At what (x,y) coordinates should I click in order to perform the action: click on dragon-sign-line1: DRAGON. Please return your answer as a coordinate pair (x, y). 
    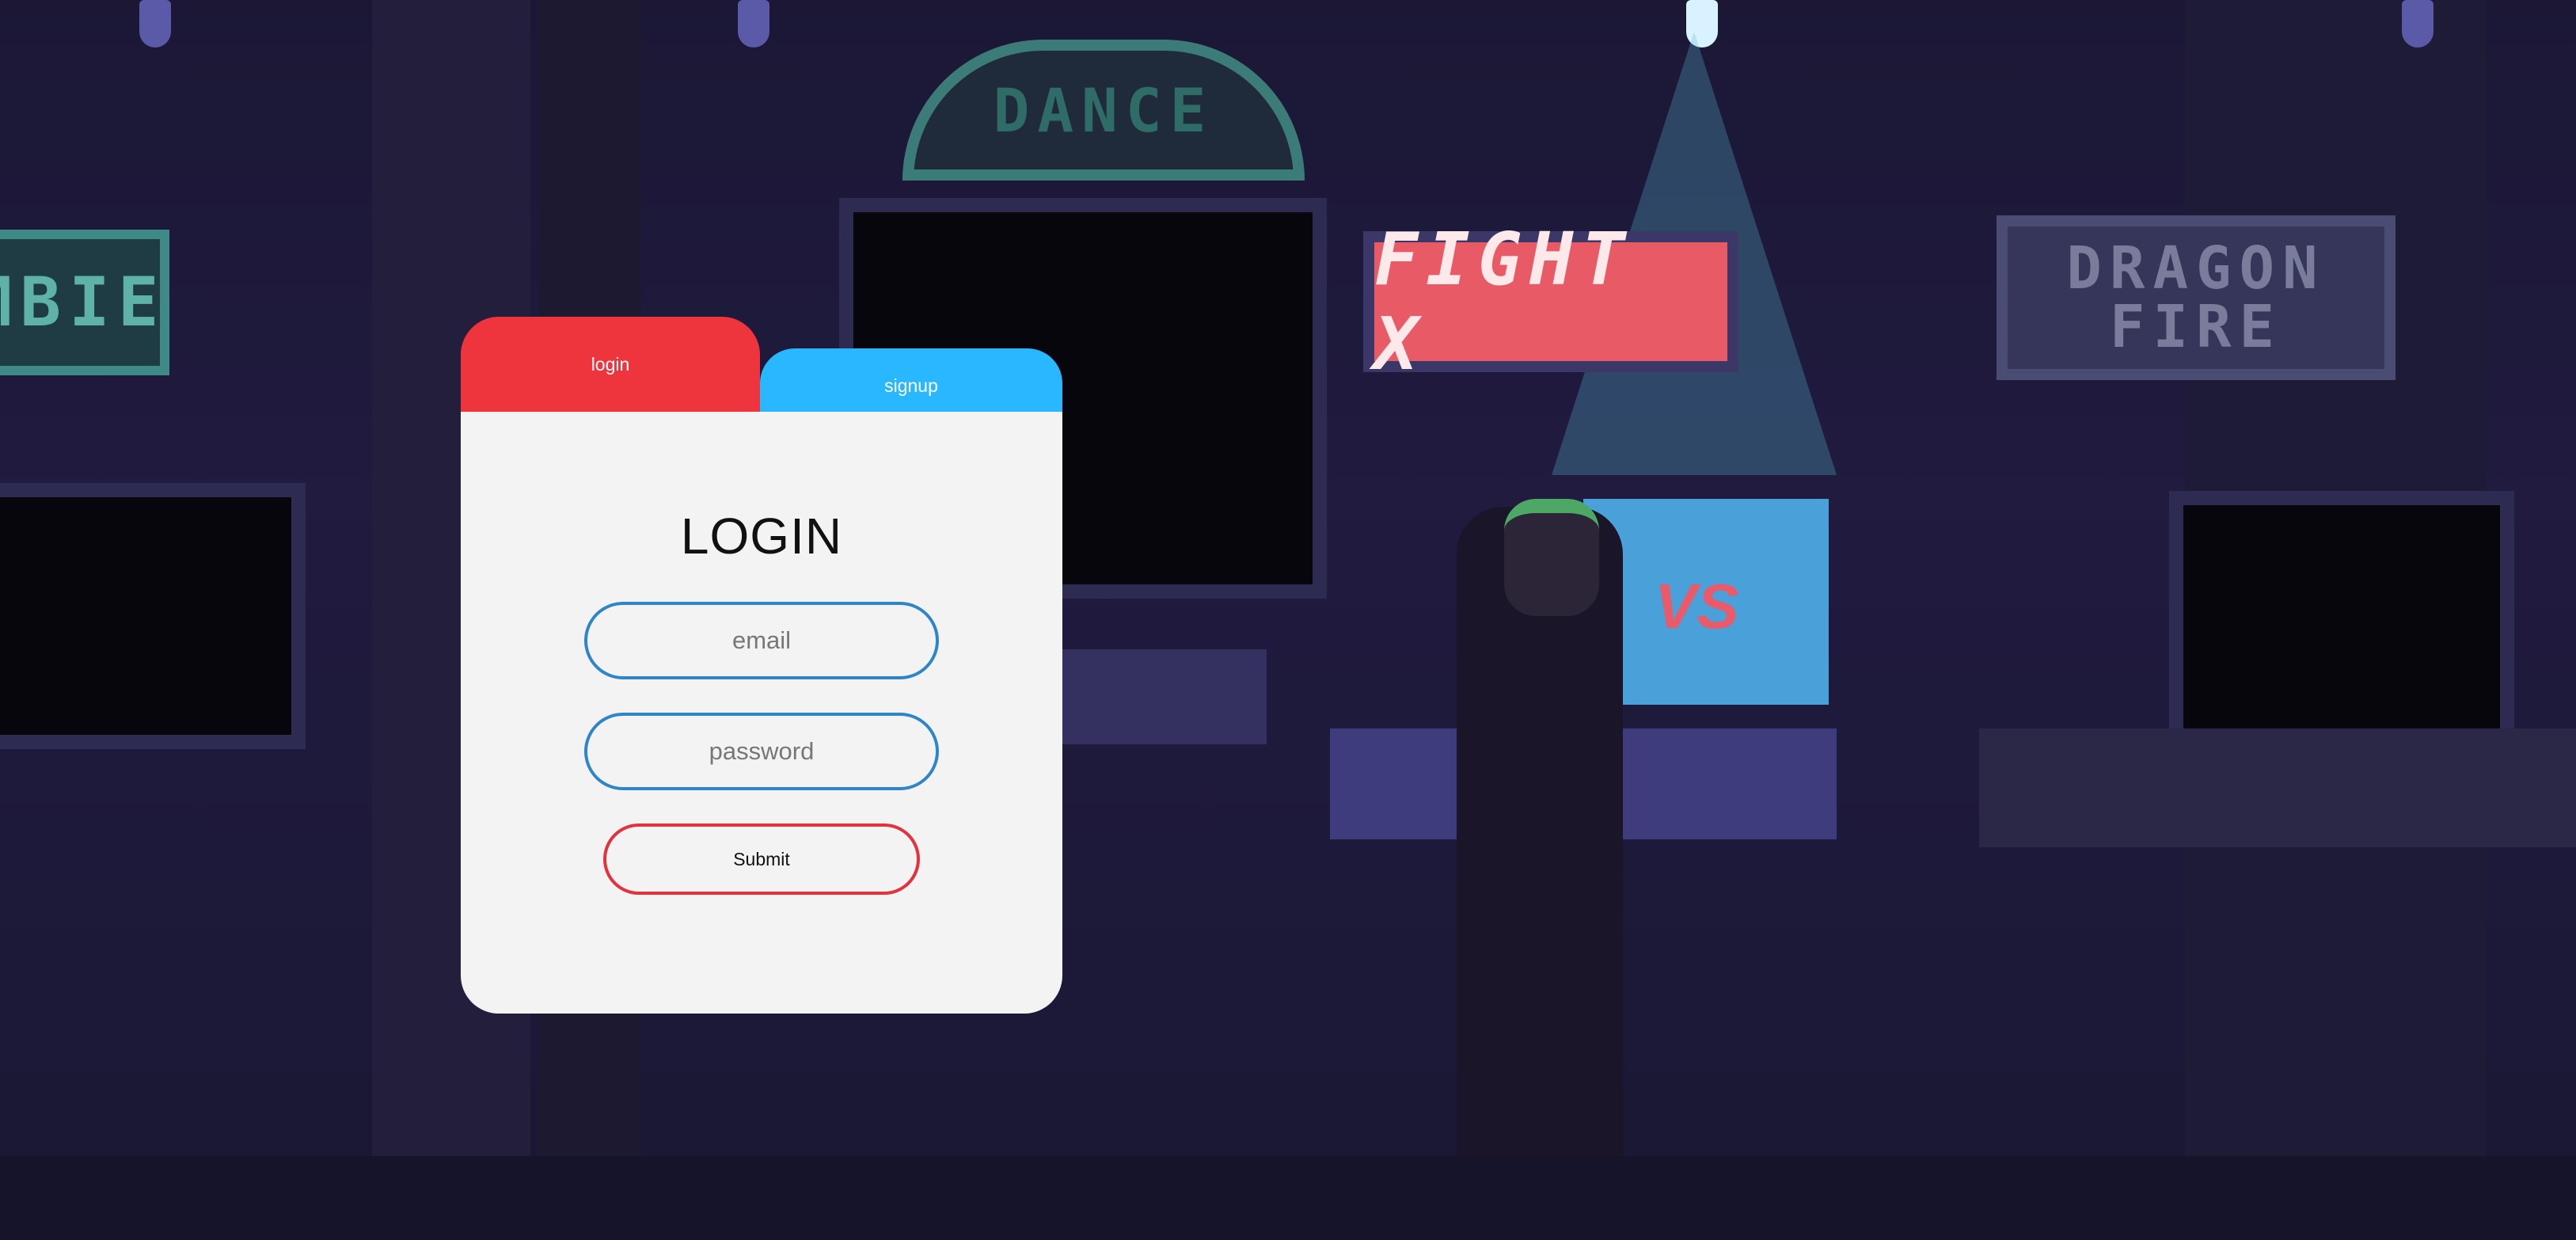
    Looking at the image, I should click on (2196, 268).